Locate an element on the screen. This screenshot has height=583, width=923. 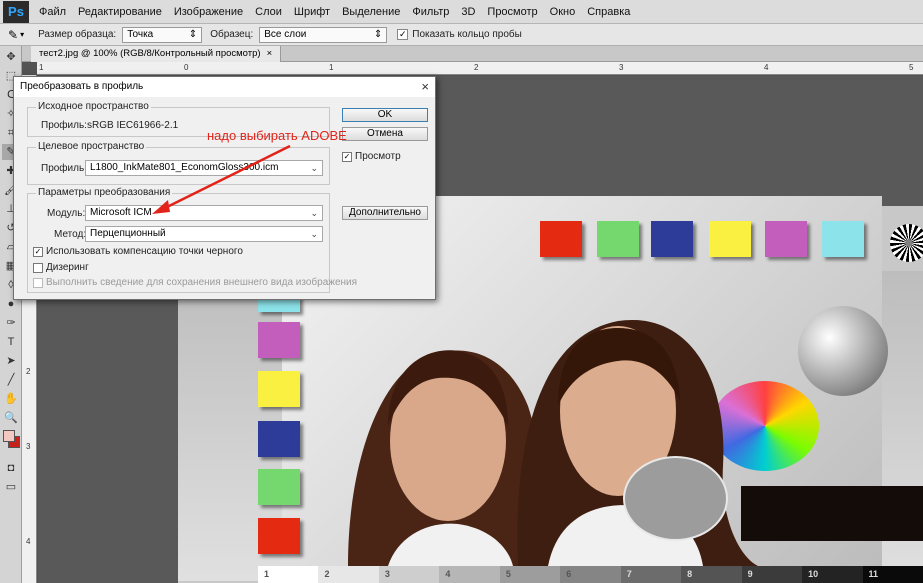
screen-mode-icon: ▭ is located at coordinates (11, 487).